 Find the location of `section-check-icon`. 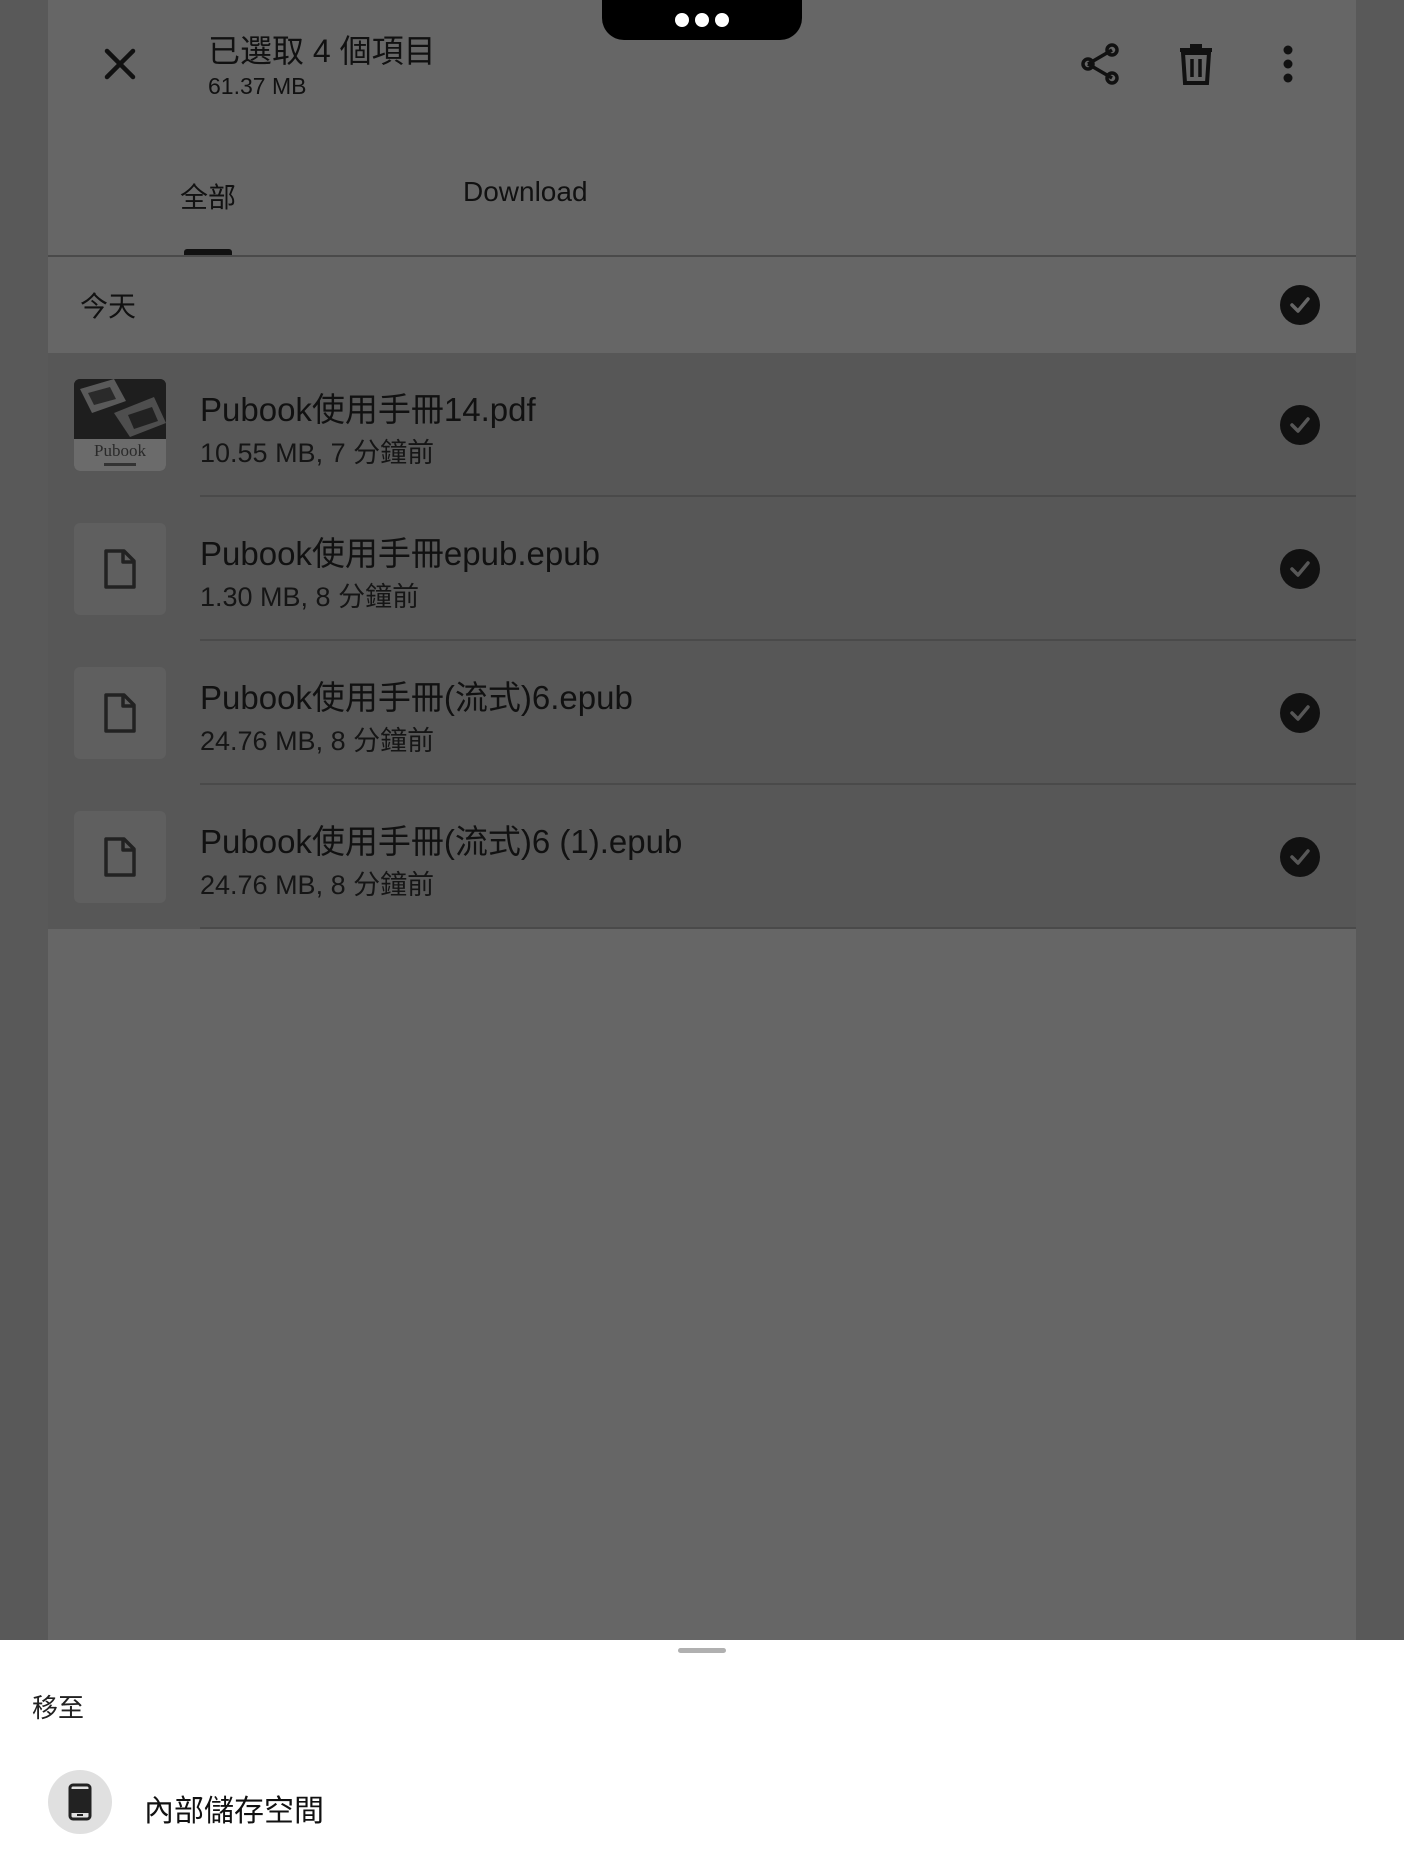

section-check-icon is located at coordinates (1300, 305).